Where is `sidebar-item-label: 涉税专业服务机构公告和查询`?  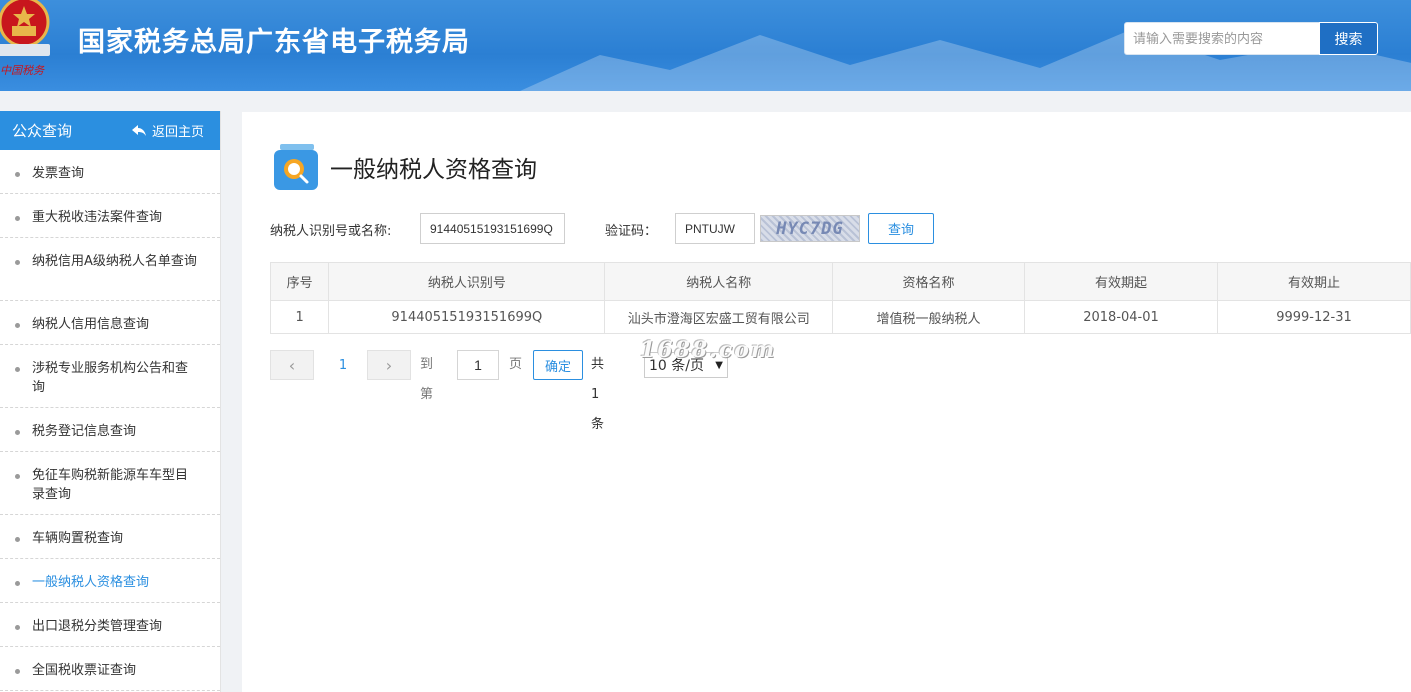 sidebar-item-label: 涉税专业服务机构公告和查询 is located at coordinates (110, 378).